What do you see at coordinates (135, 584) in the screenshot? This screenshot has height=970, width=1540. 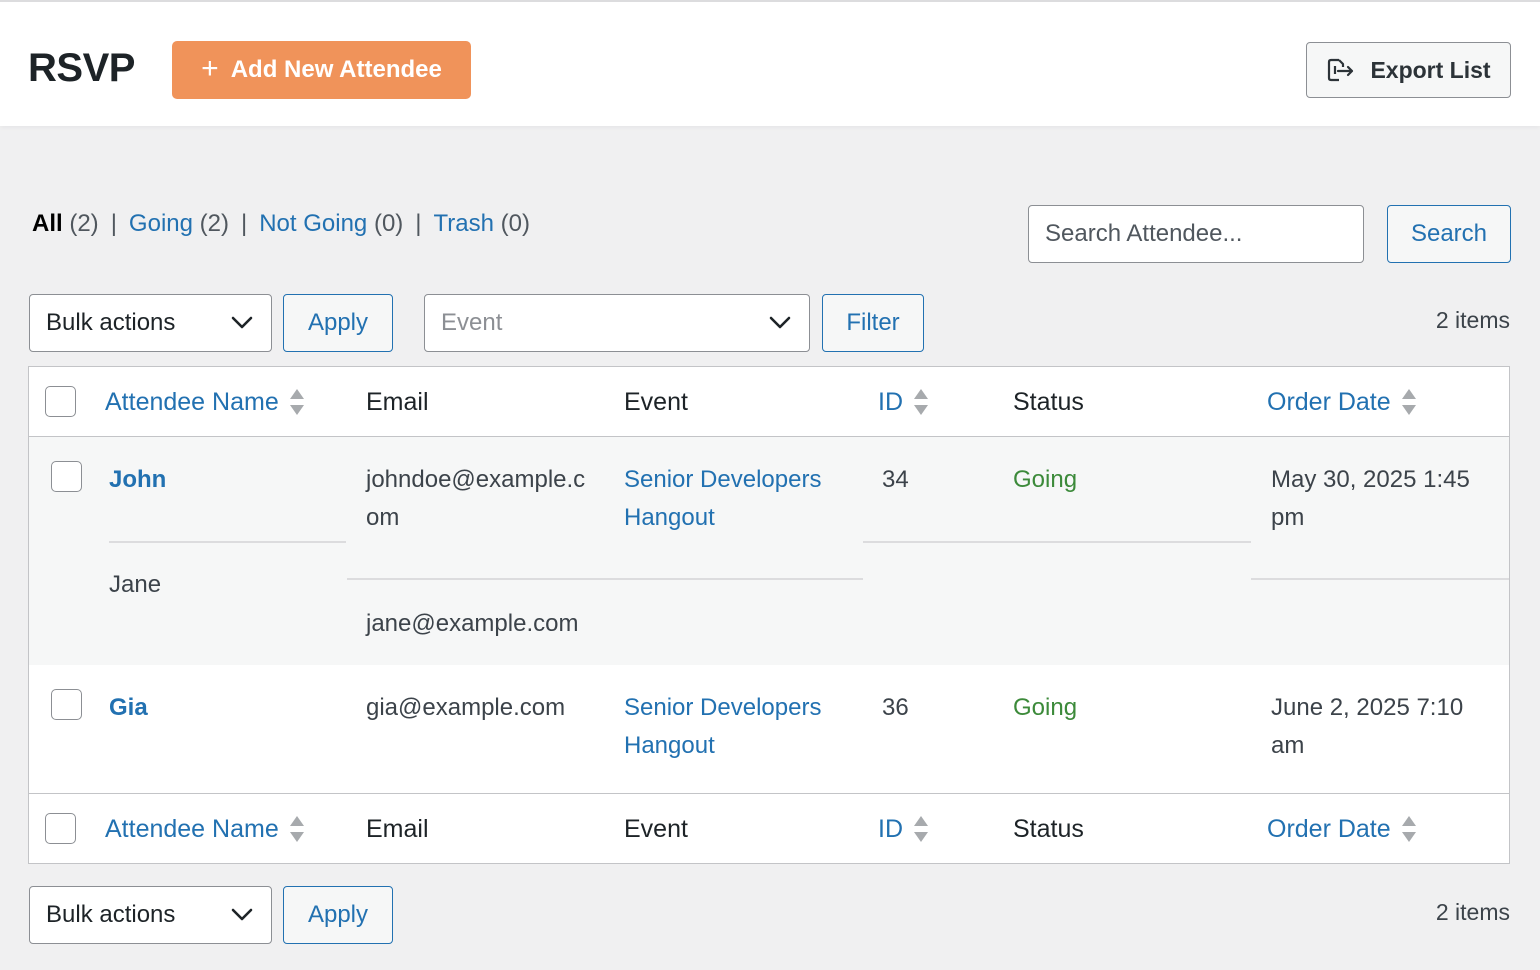 I see `guest-name: Jane` at bounding box center [135, 584].